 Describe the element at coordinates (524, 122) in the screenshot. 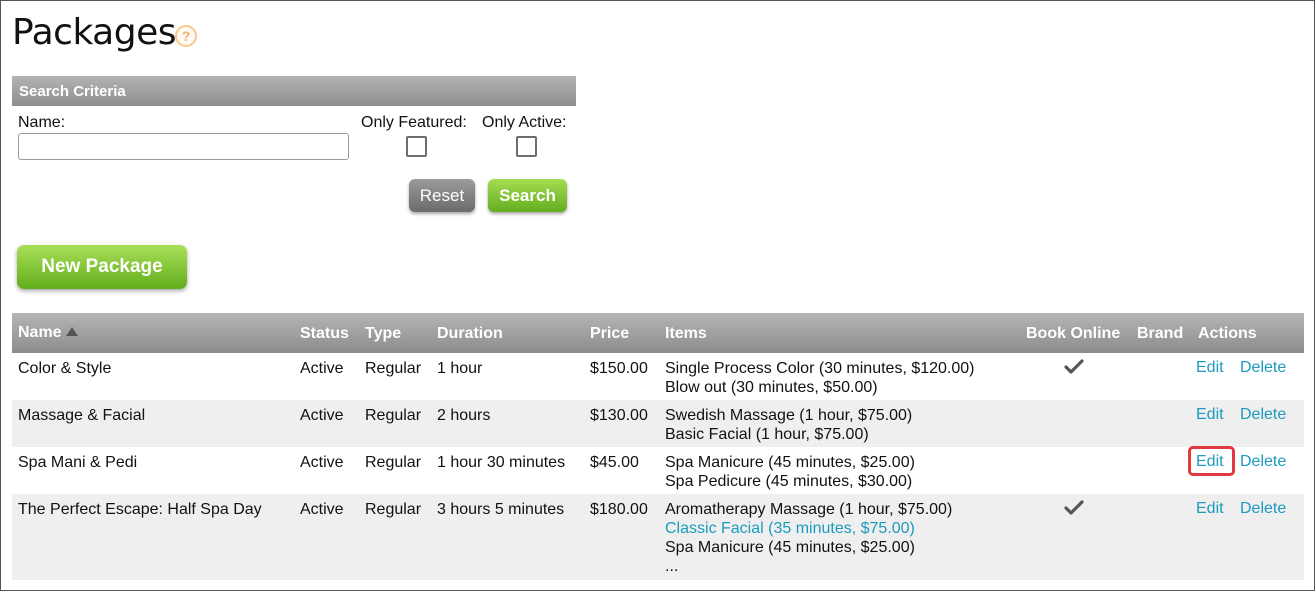

I see `only-active-label: Only Active:` at that location.